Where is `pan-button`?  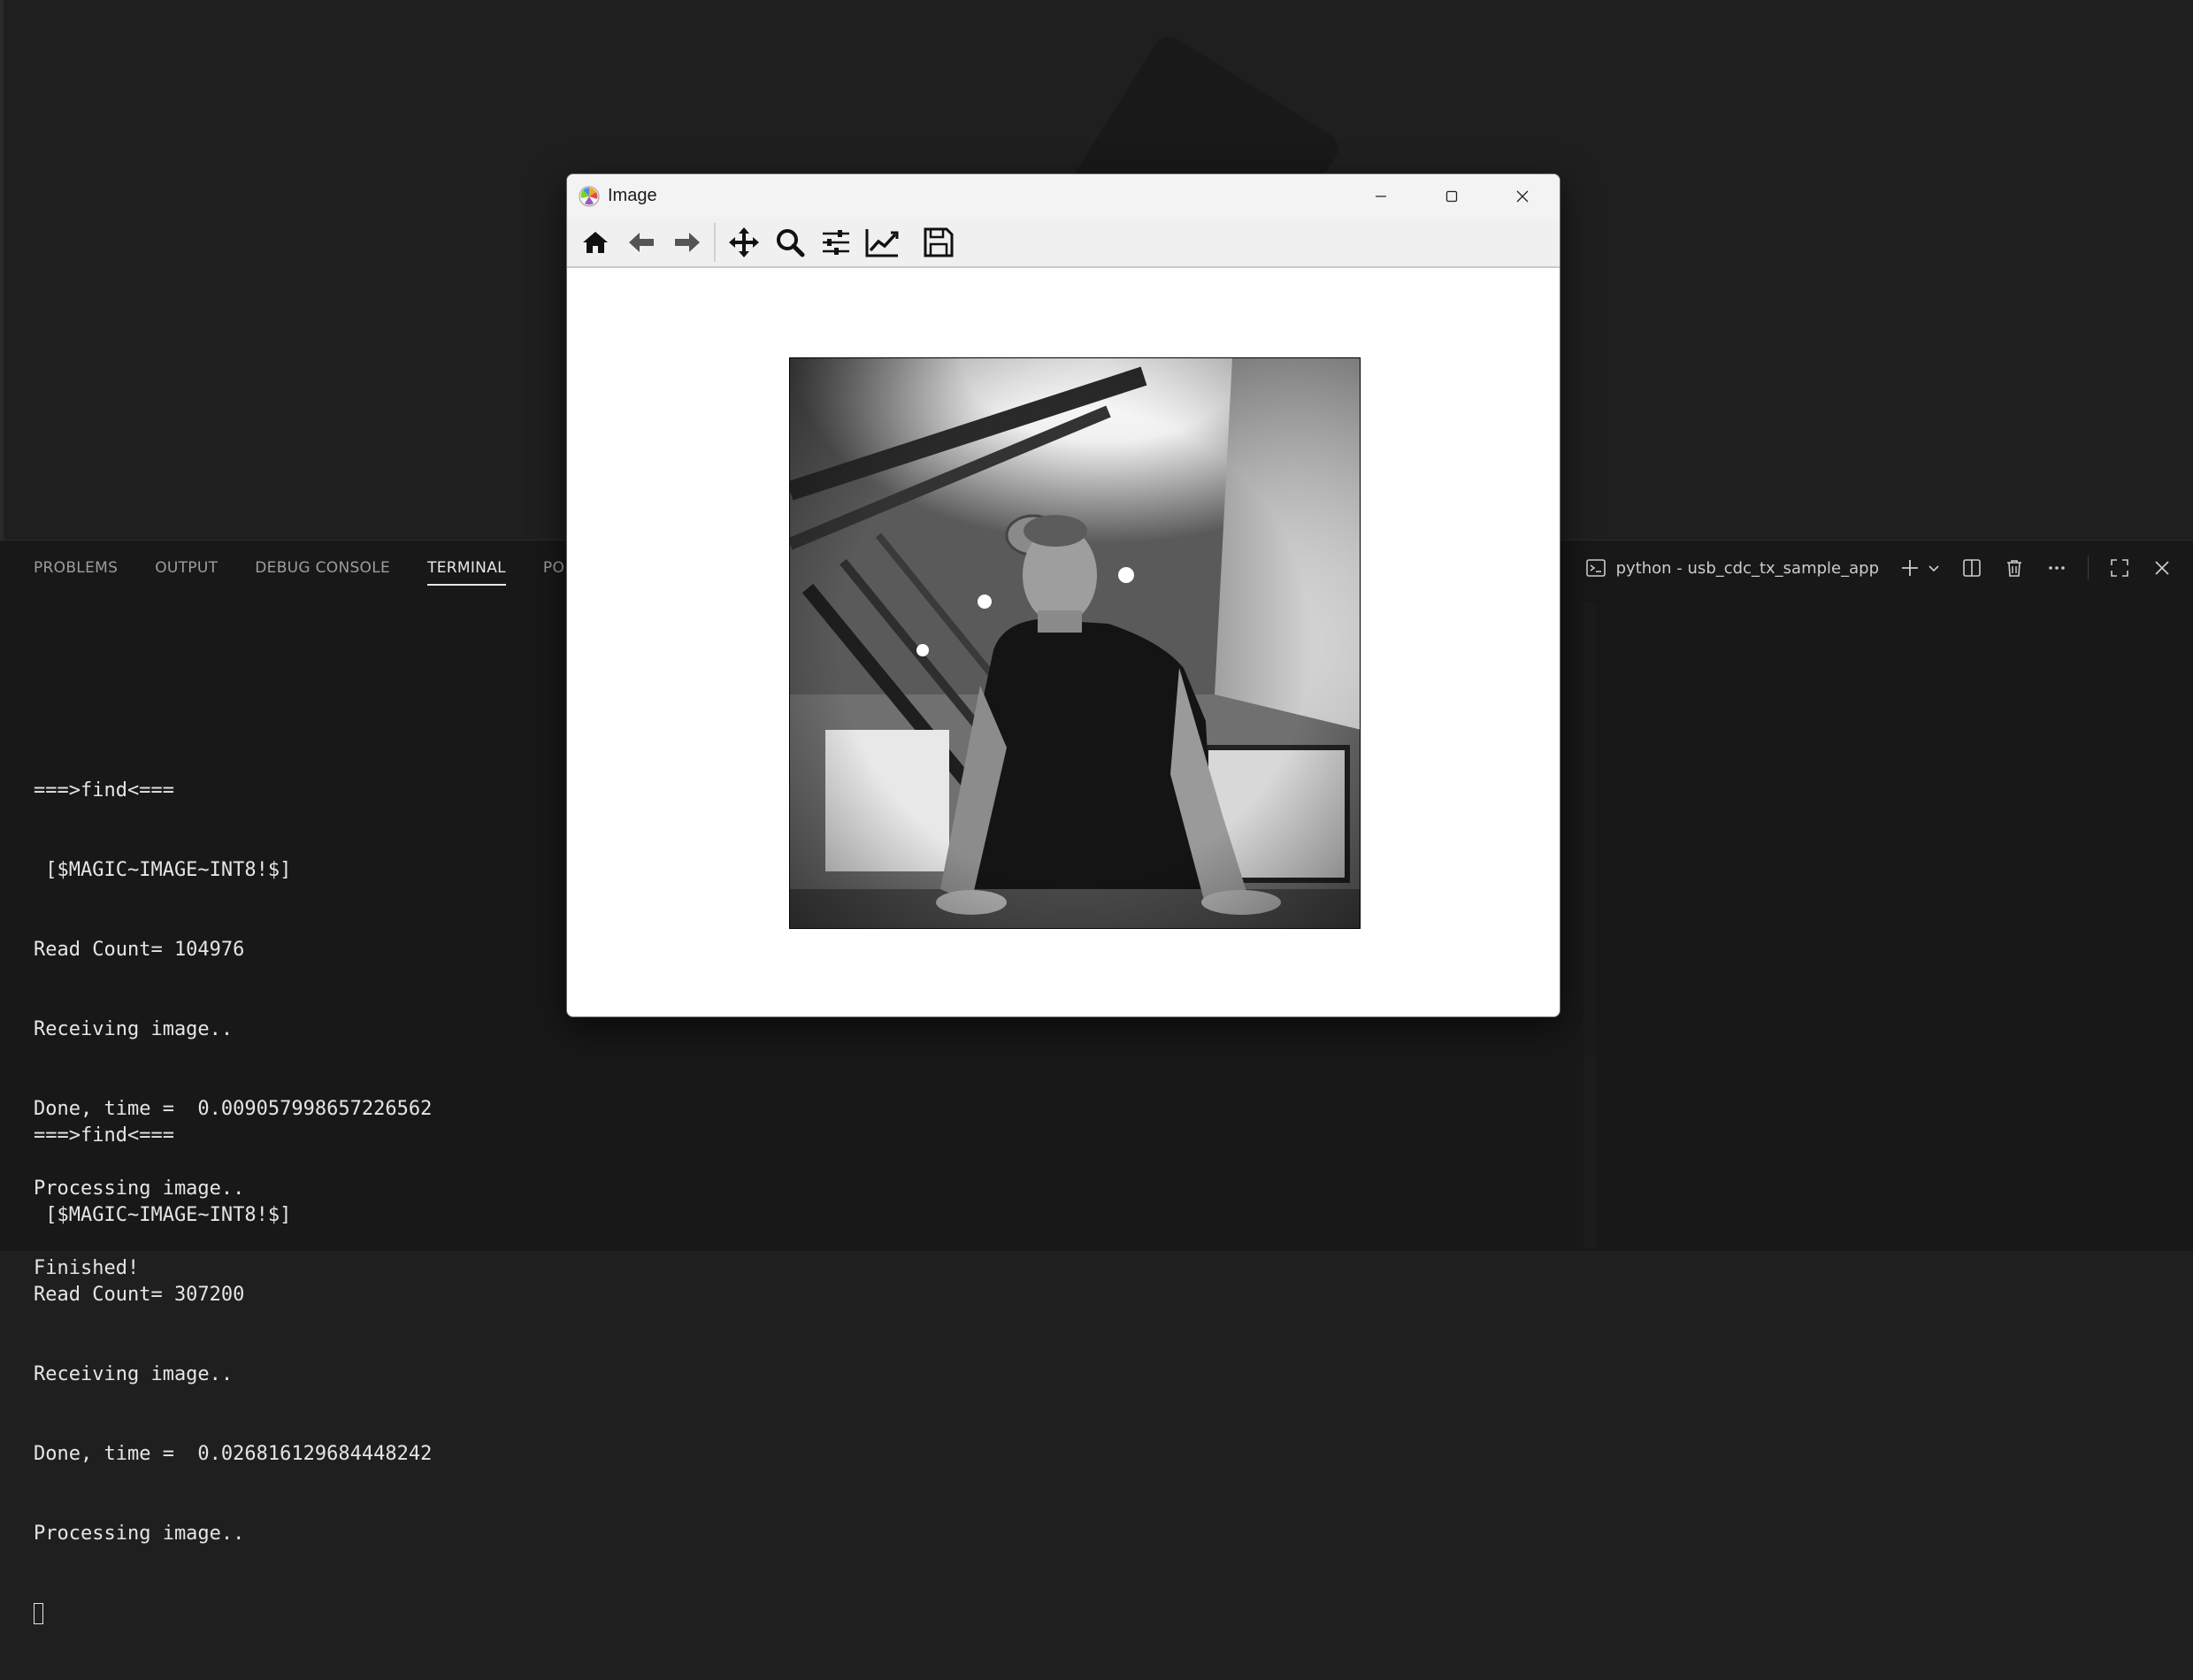
pan-button is located at coordinates (744, 242).